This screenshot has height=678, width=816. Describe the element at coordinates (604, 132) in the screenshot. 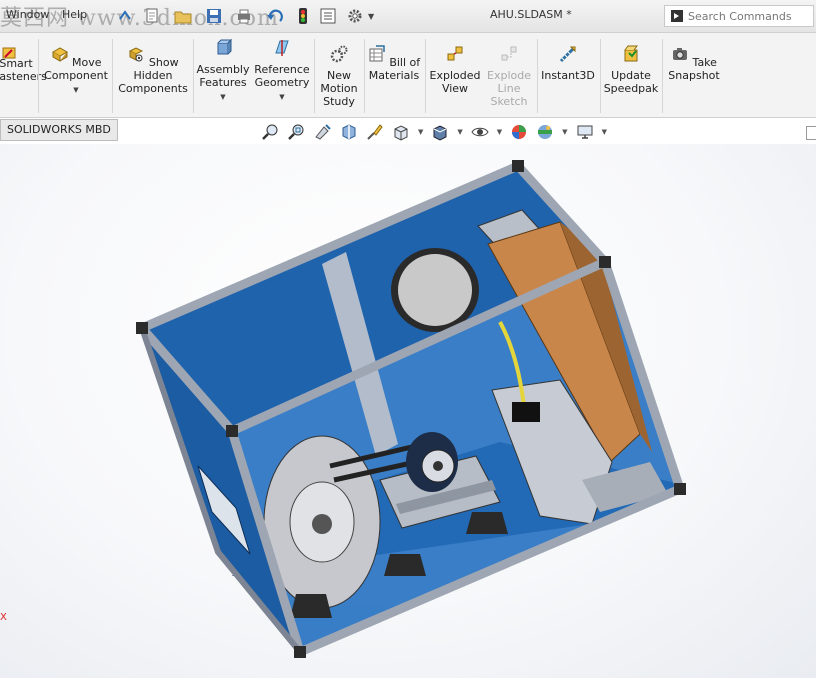

I see `view-settings-dropdown-icon: ▼` at that location.